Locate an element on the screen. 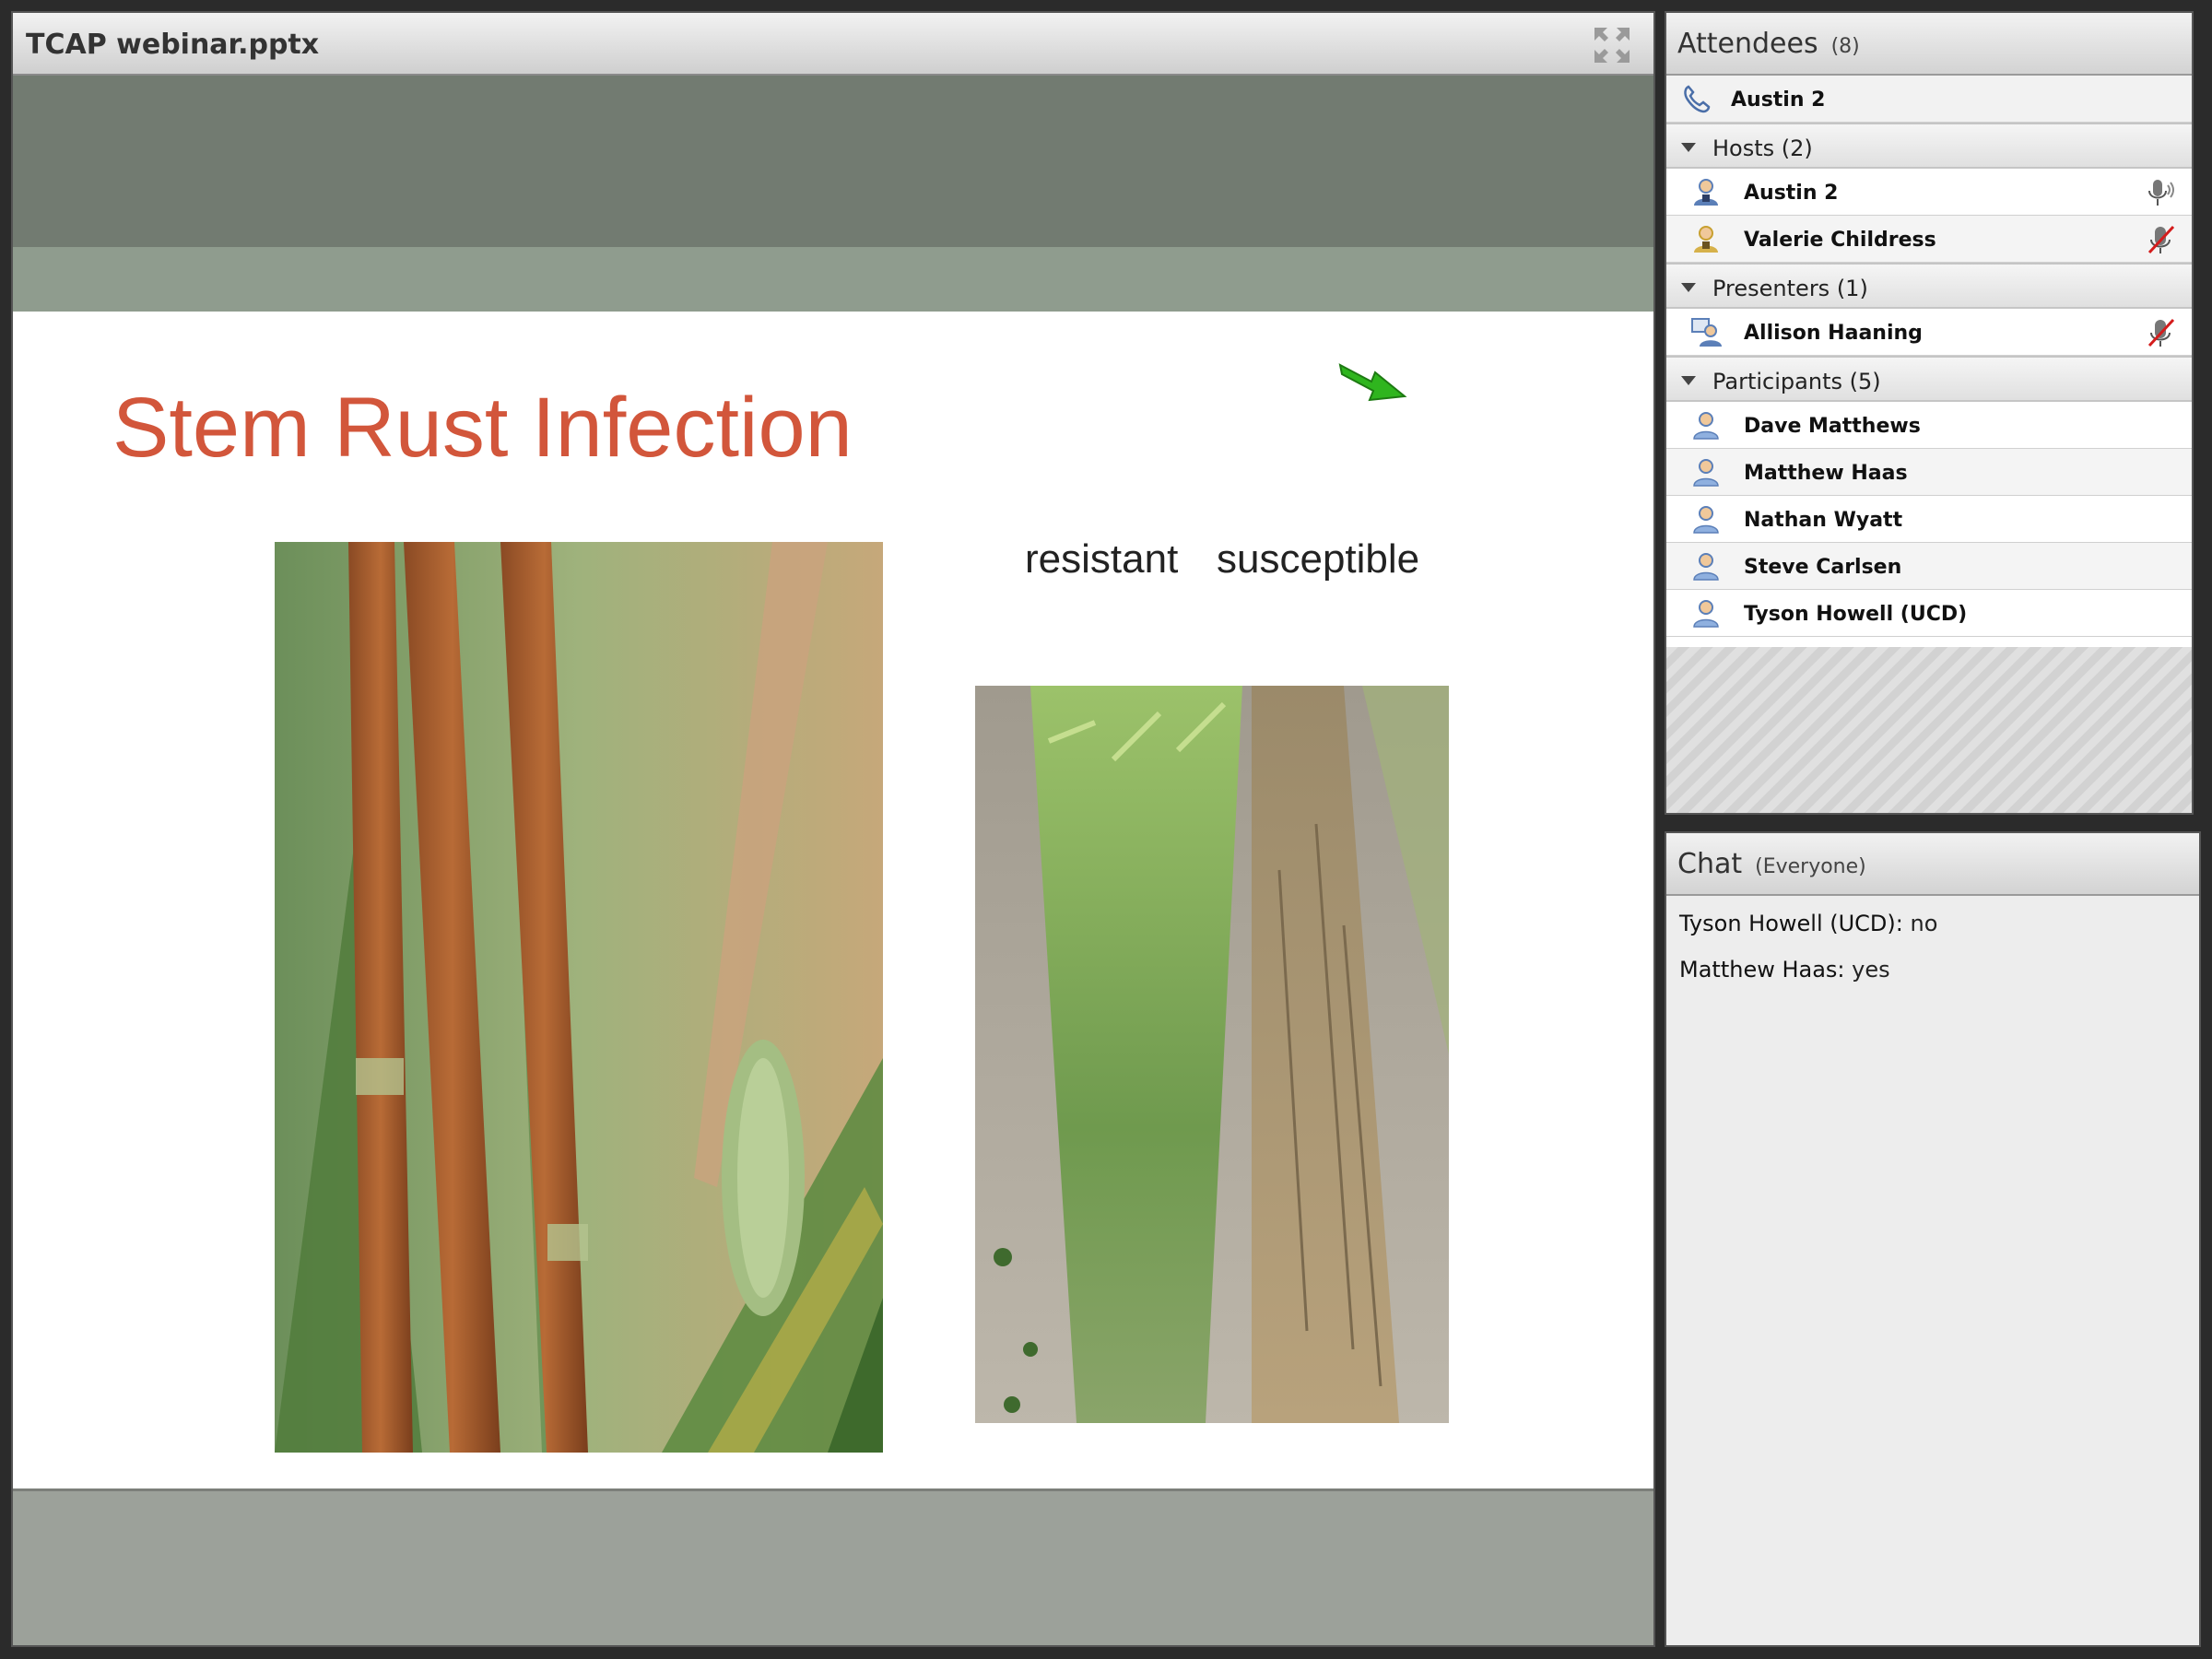  group-hosts: Hosts (2) is located at coordinates (1929, 146).